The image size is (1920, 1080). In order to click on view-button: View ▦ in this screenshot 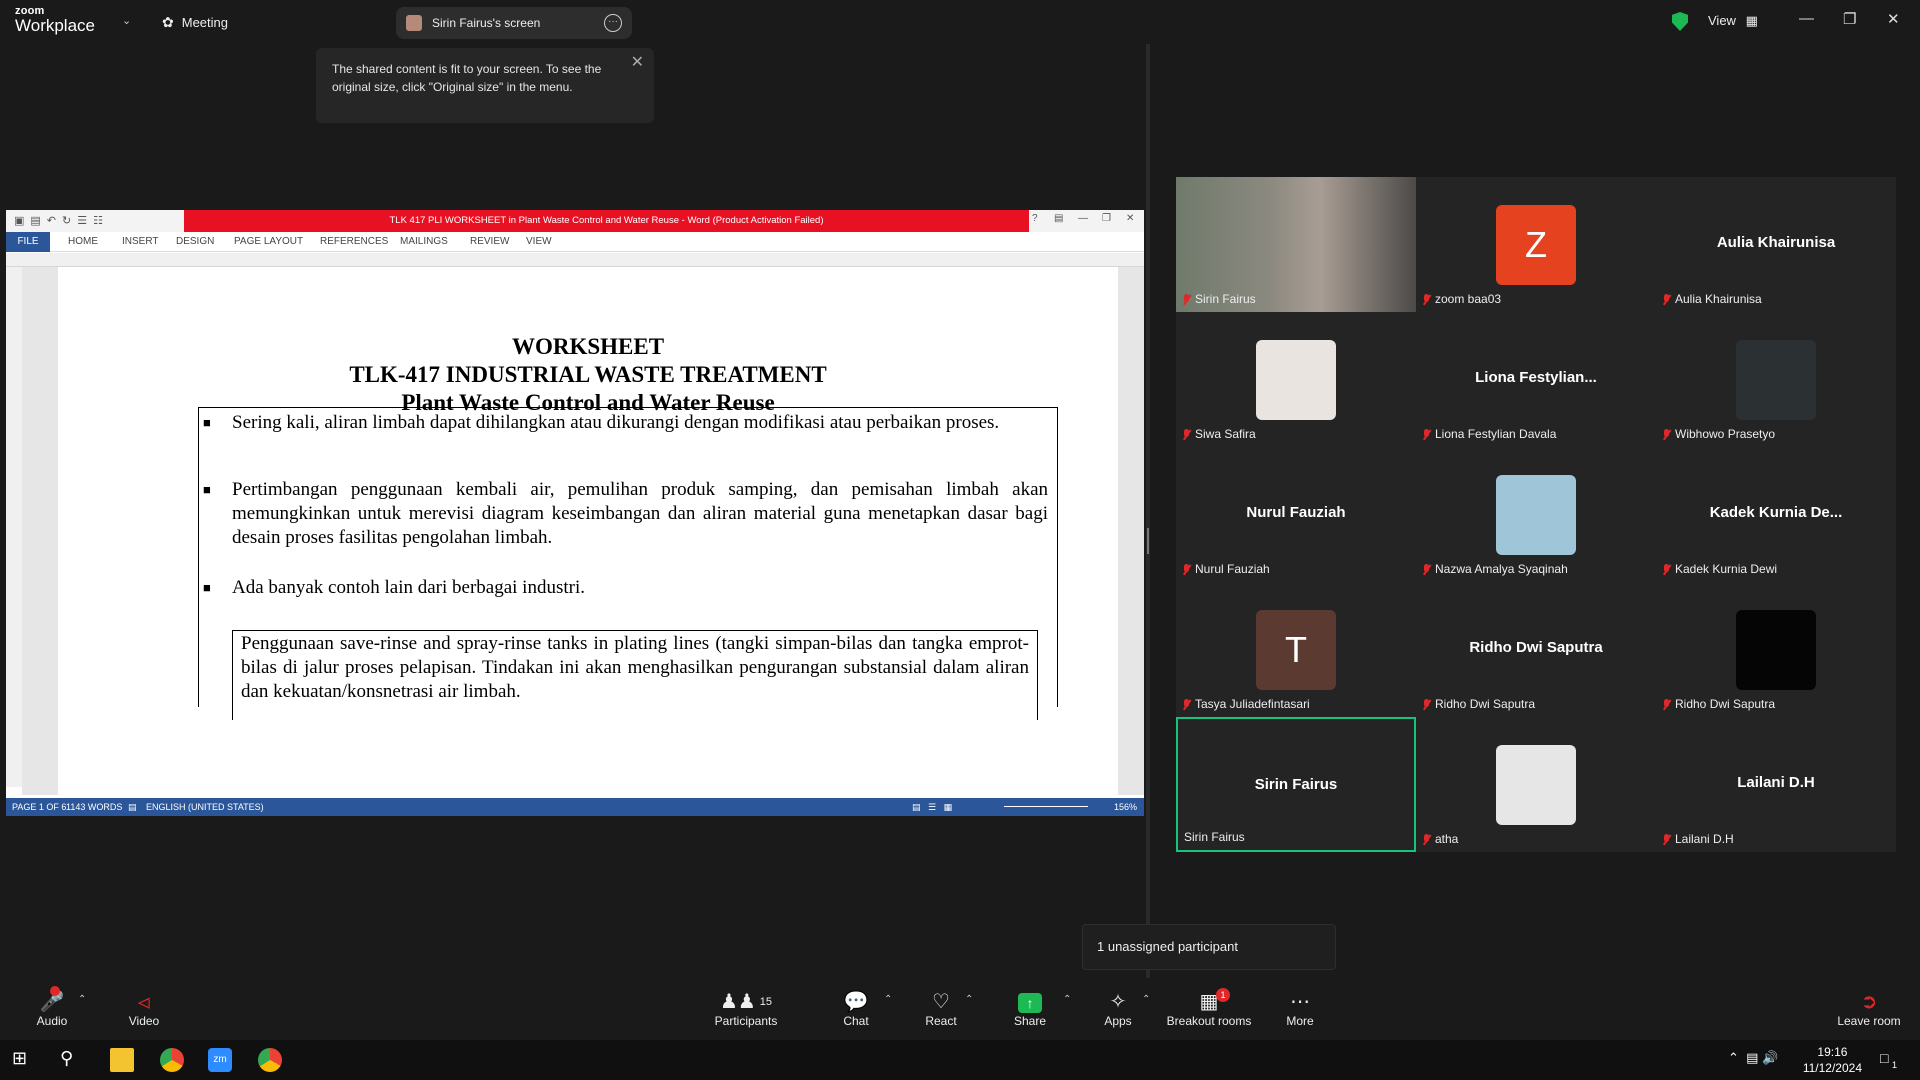, I will do `click(1733, 21)`.